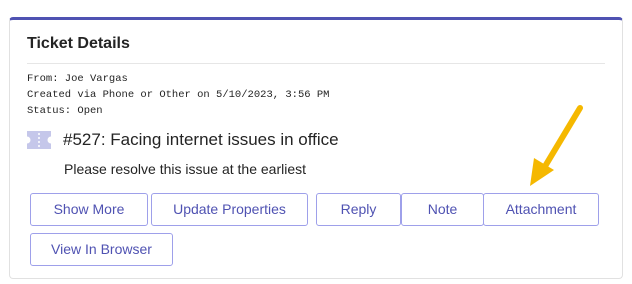 Image resolution: width=632 pixels, height=284 pixels. I want to click on attachment-button: Attachment, so click(541, 209).